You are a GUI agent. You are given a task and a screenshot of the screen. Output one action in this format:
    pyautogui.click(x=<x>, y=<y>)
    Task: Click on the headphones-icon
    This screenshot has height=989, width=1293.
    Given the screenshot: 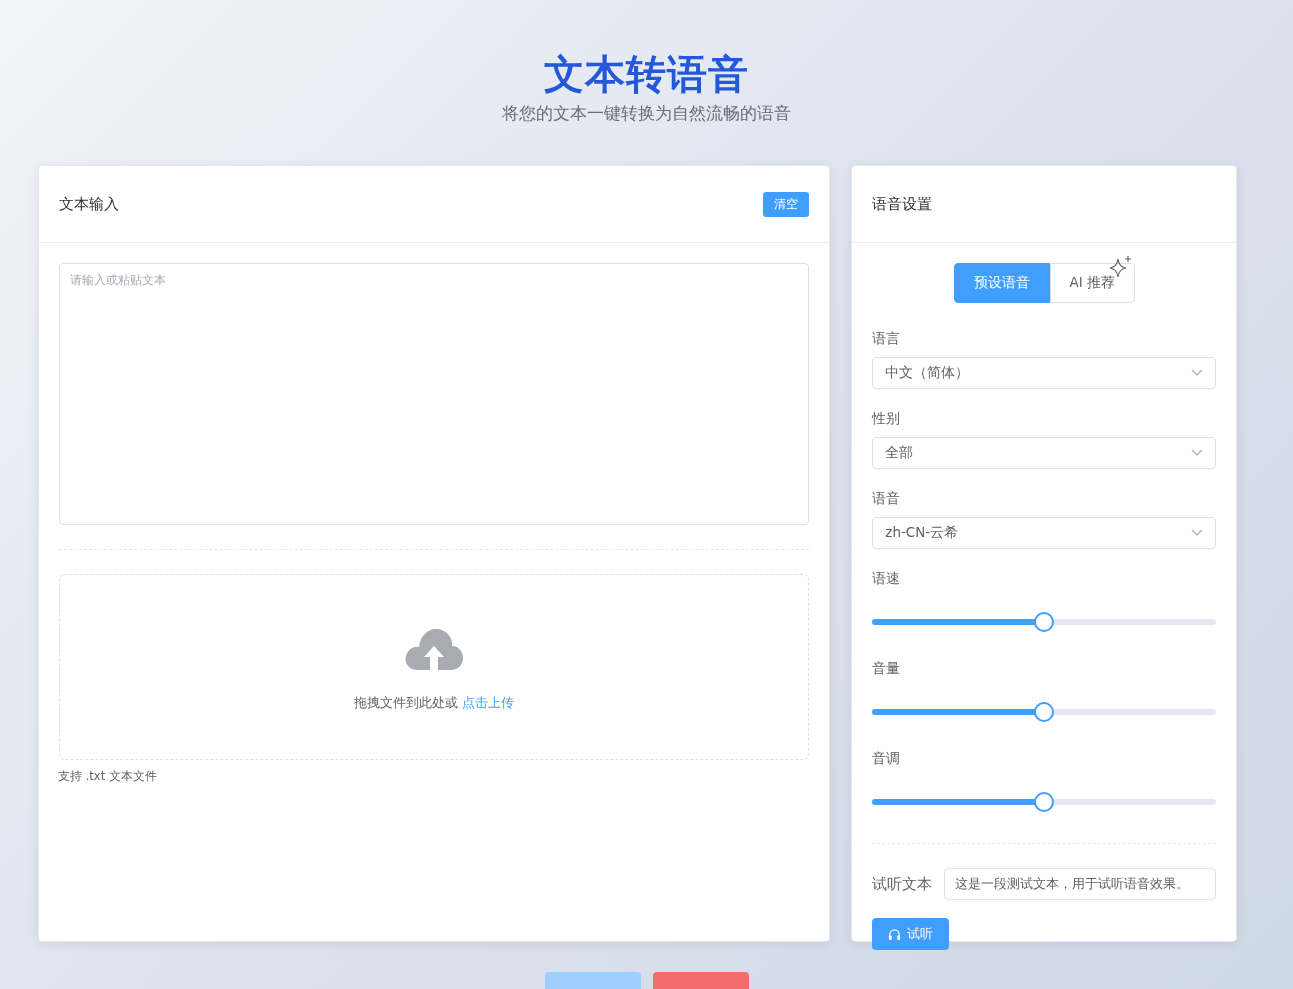 What is the action you would take?
    pyautogui.click(x=895, y=934)
    